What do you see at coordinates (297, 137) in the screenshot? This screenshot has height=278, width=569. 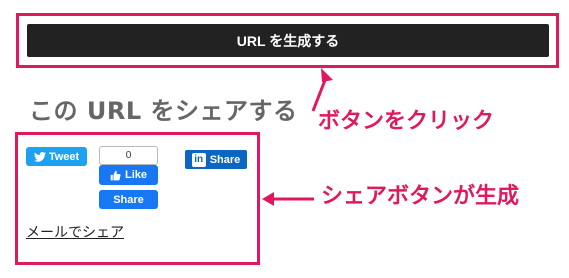 I see `annotation-arrows` at bounding box center [297, 137].